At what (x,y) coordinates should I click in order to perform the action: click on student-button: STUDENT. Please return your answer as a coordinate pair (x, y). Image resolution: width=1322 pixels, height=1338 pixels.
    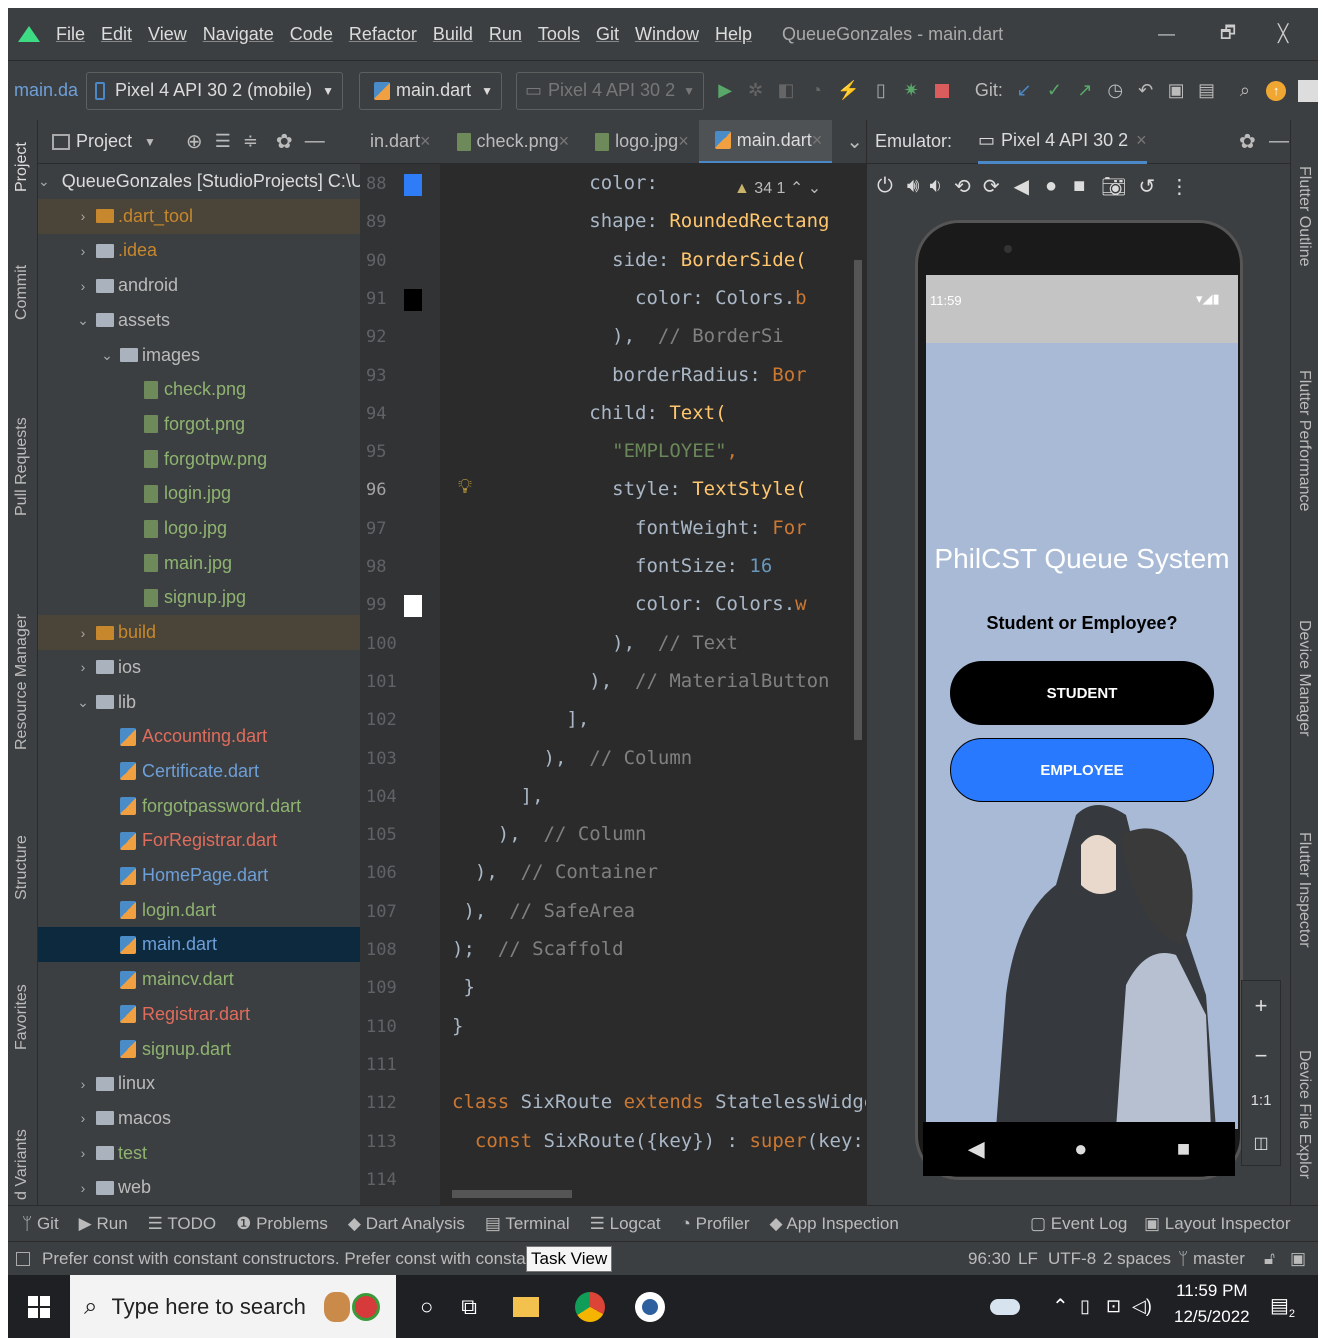
    Looking at the image, I should click on (1082, 693).